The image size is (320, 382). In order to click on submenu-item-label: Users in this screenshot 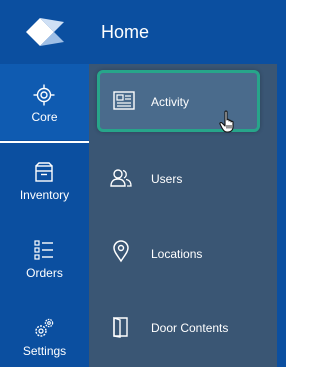, I will do `click(167, 179)`.